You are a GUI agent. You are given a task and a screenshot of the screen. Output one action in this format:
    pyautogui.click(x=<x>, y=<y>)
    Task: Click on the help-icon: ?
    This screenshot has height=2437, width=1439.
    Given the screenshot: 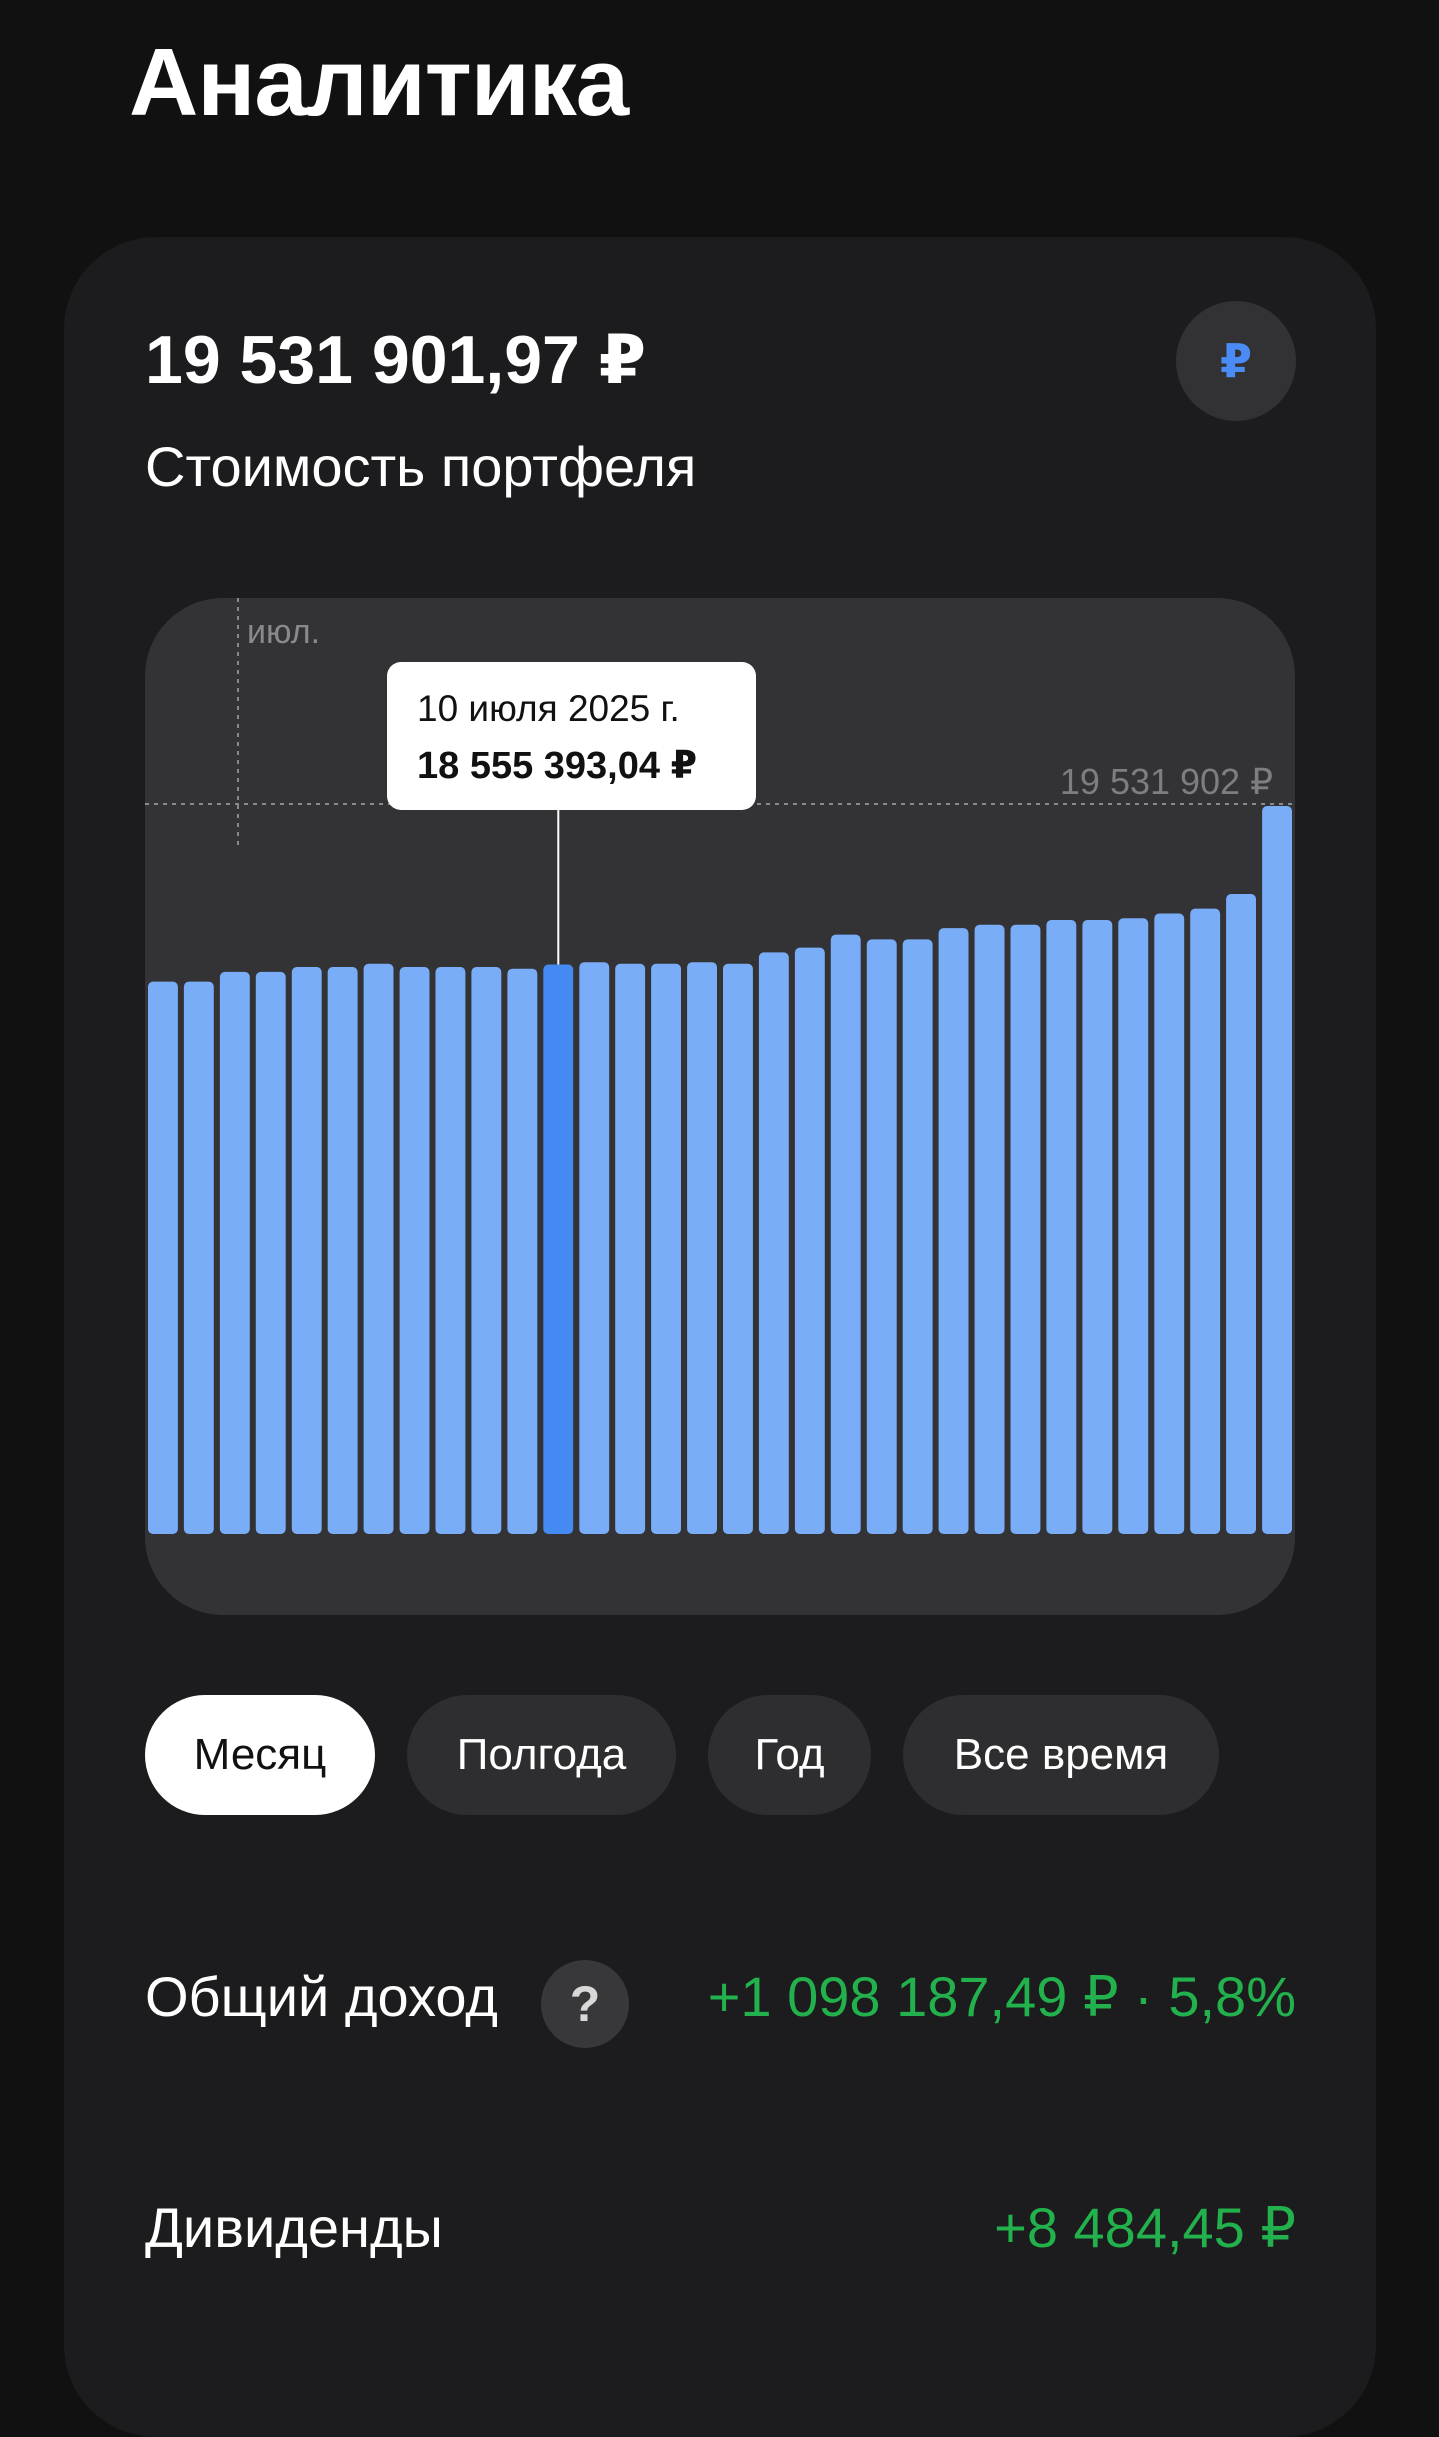 What is the action you would take?
    pyautogui.click(x=585, y=2004)
    